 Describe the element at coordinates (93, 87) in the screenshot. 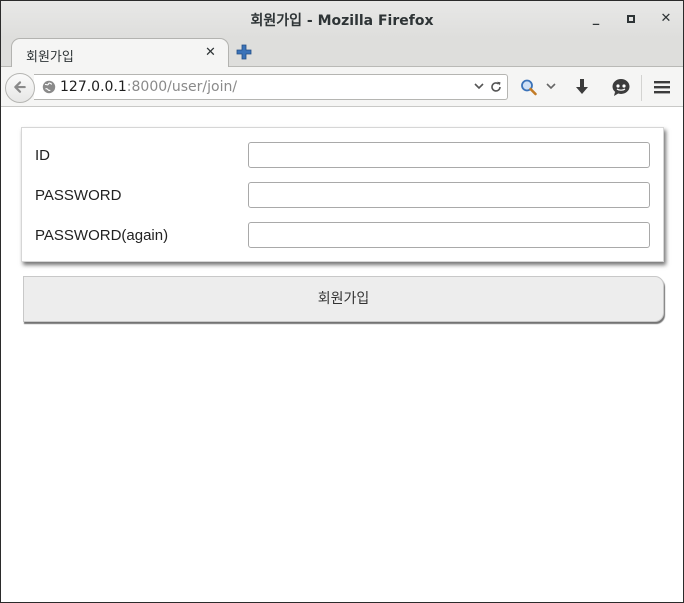

I see `url-host: 127.0.0.1` at that location.